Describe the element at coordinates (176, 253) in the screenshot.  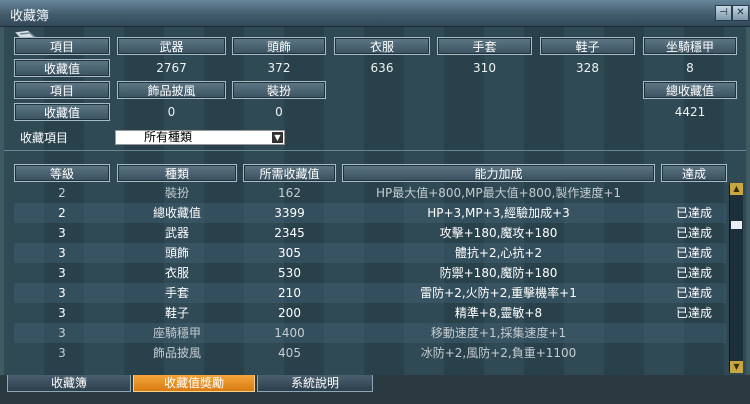
I see `cell-type: 頭飾` at that location.